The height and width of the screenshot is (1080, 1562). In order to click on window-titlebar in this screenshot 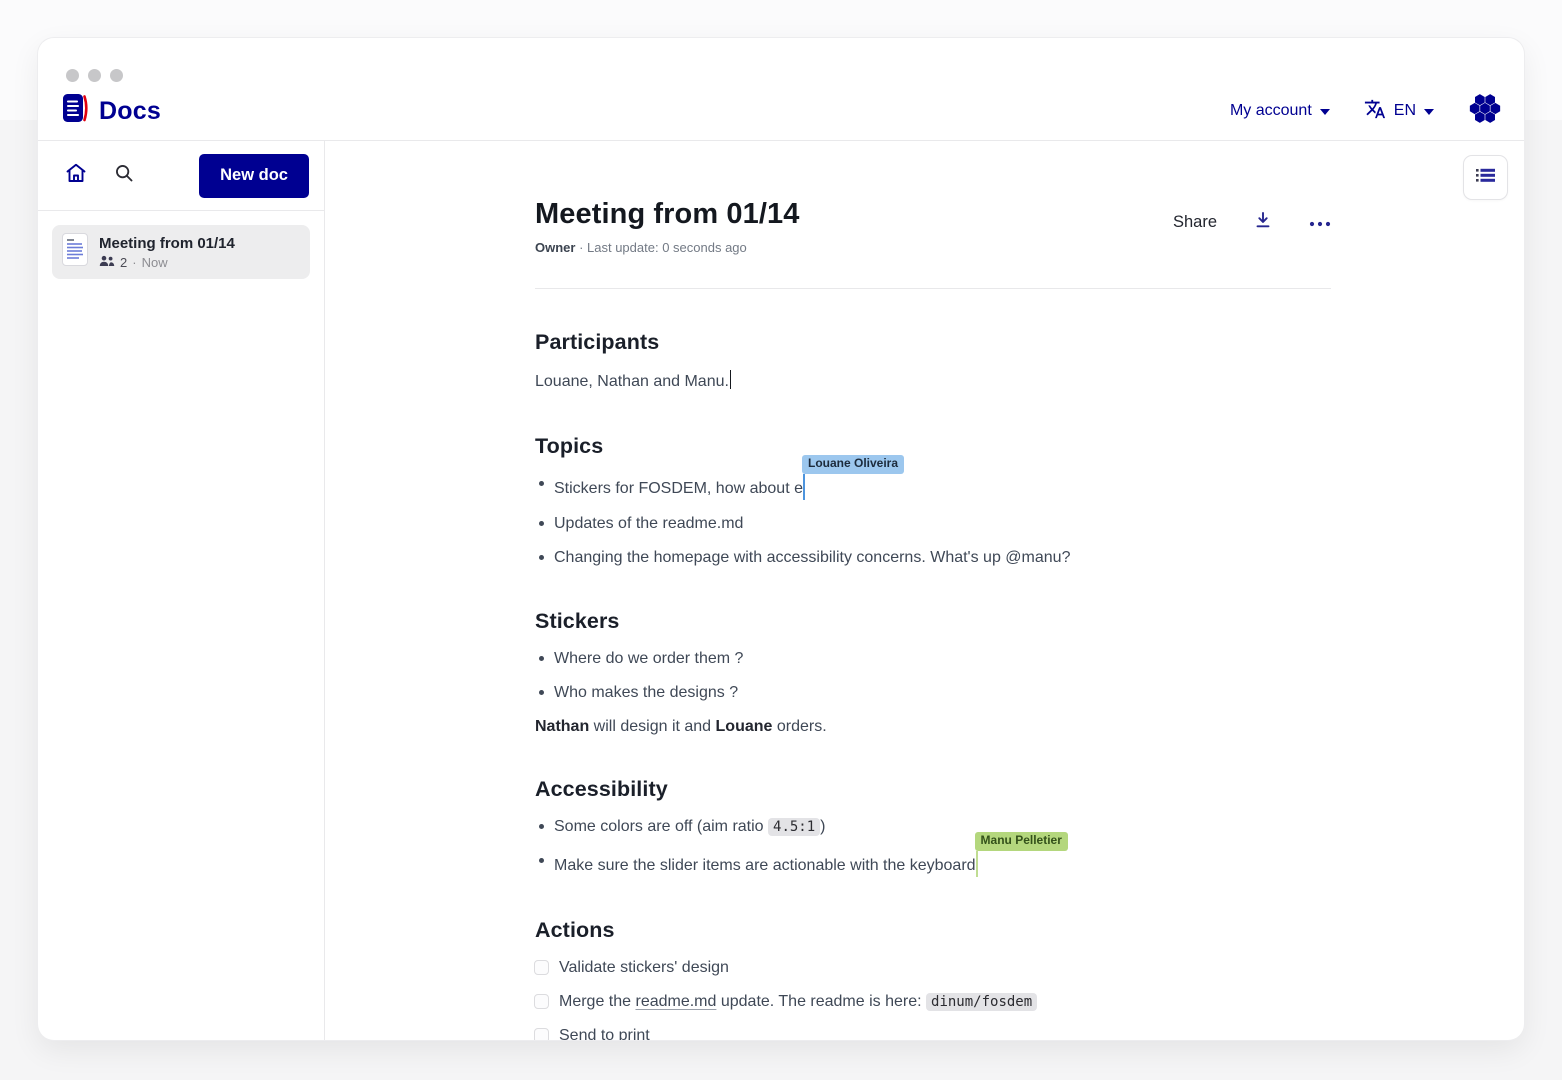, I will do `click(781, 60)`.